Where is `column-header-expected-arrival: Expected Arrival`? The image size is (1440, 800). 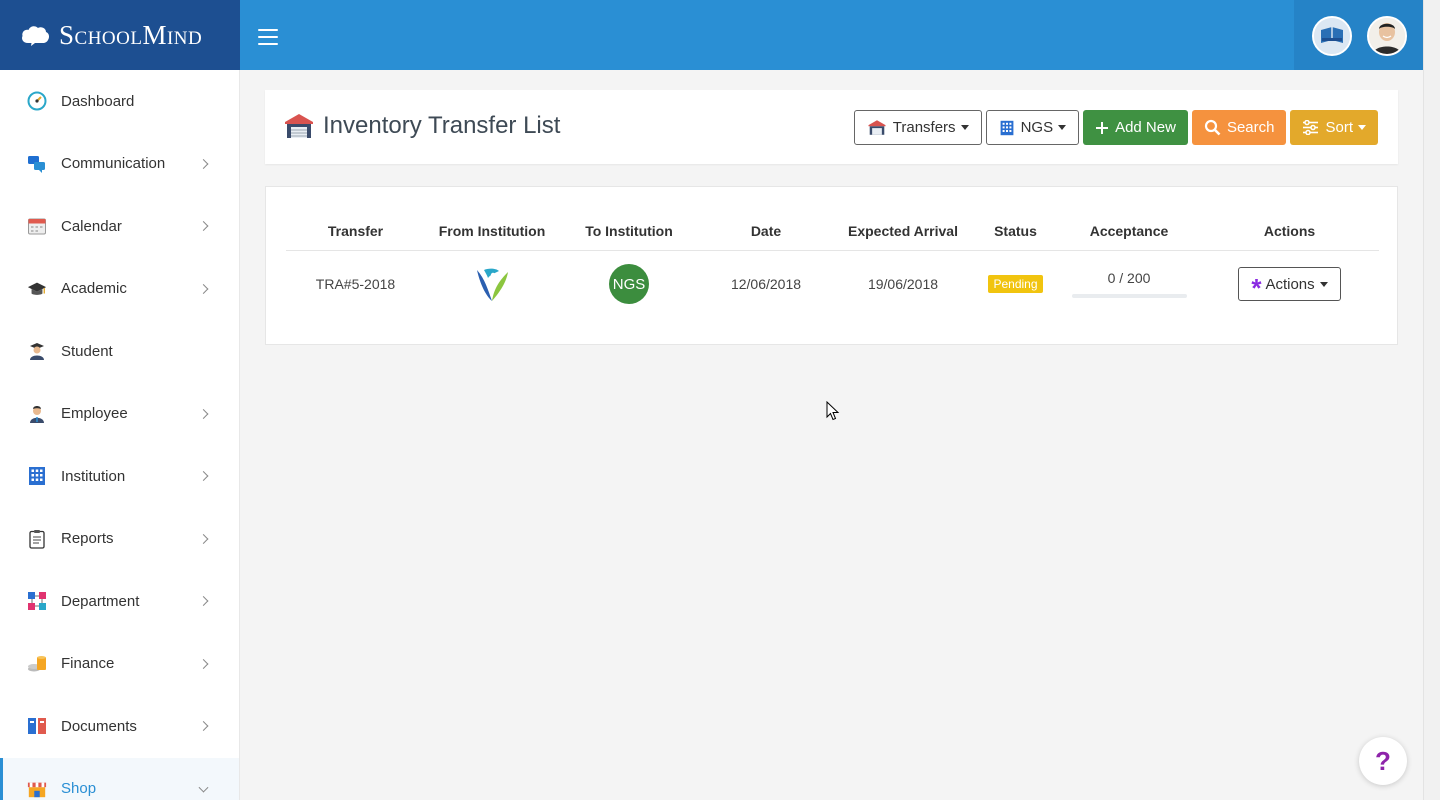 column-header-expected-arrival: Expected Arrival is located at coordinates (903, 231).